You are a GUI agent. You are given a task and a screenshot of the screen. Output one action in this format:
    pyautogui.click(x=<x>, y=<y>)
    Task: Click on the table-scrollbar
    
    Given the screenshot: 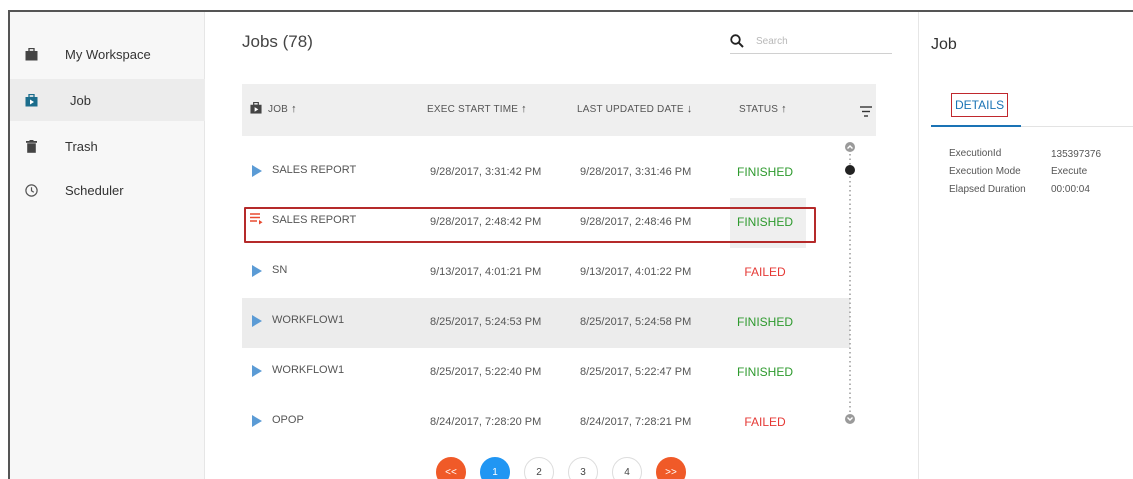 What is the action you would take?
    pyautogui.click(x=850, y=285)
    